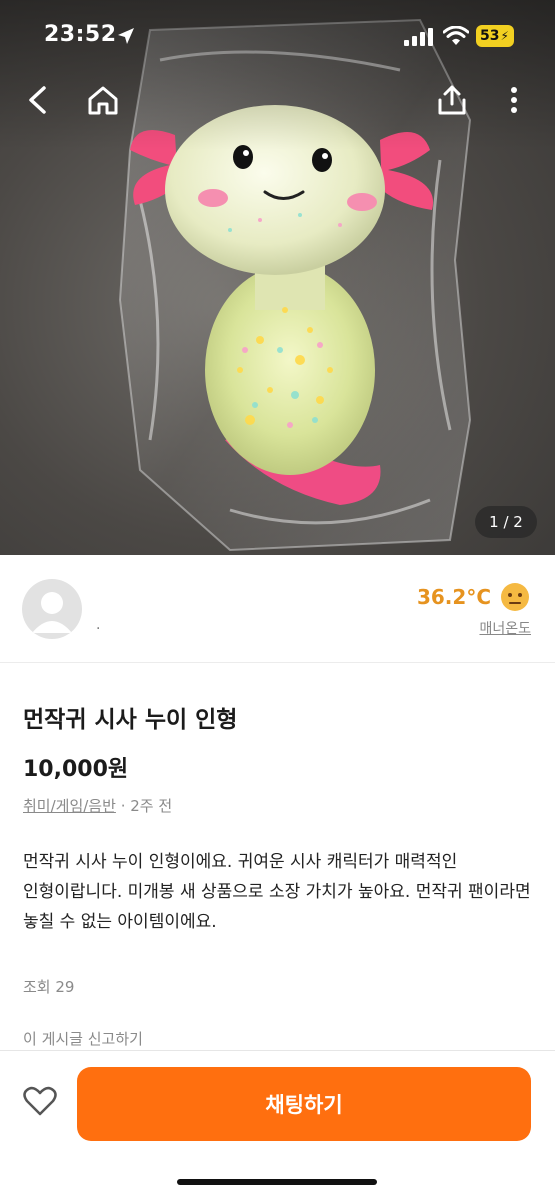 Image resolution: width=555 pixels, height=1200 pixels. I want to click on product-title: 먼작귀 시사 누이 인형, so click(130, 720).